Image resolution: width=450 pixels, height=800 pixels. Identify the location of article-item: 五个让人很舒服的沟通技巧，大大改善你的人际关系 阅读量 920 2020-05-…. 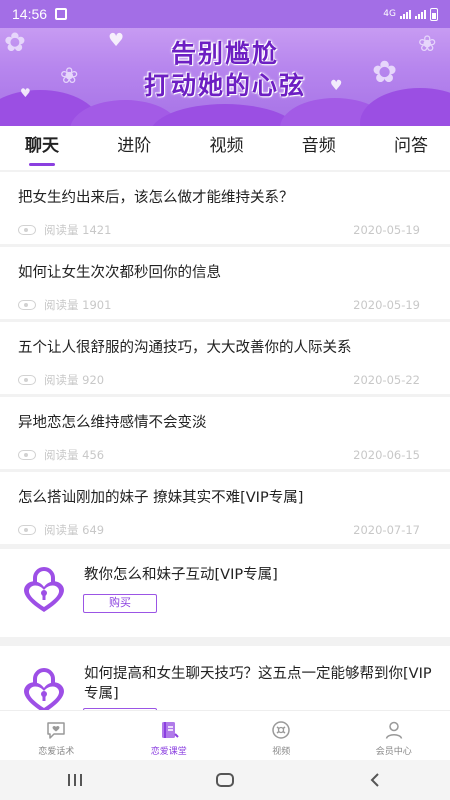
(225, 358).